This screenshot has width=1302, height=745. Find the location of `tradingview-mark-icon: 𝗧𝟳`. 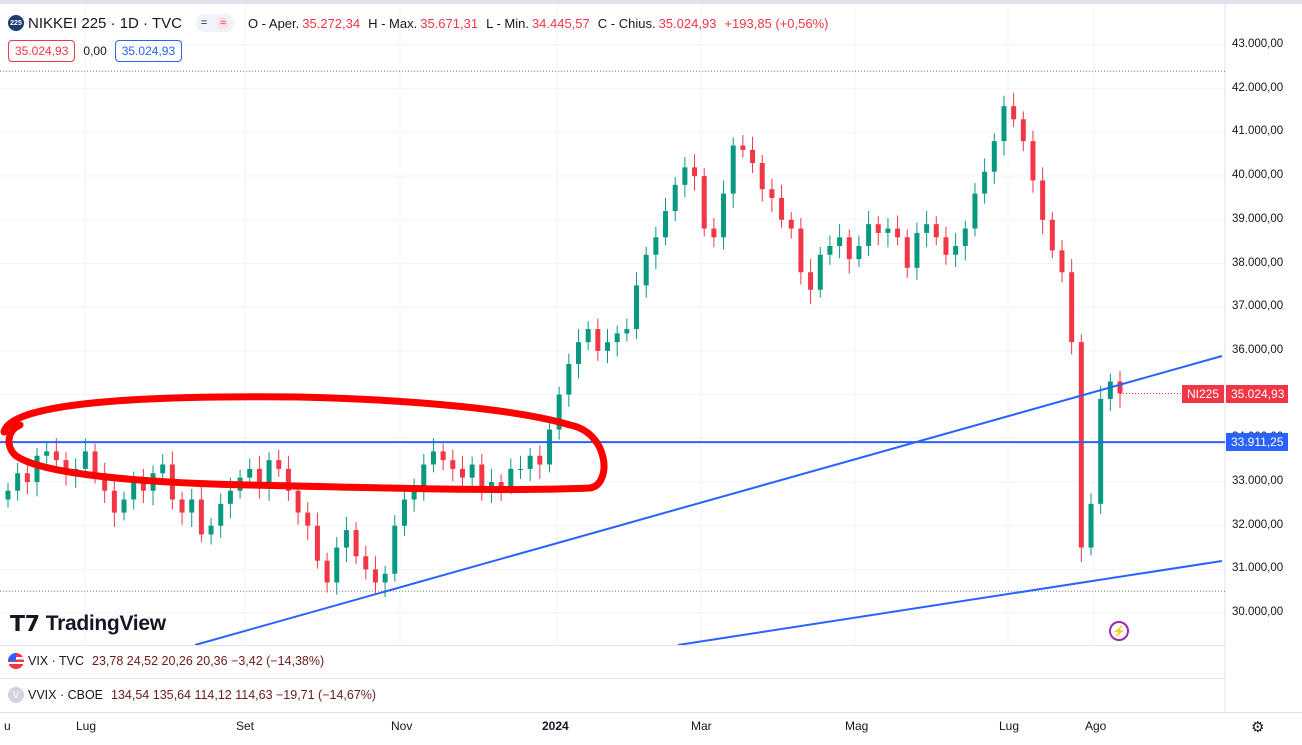

tradingview-mark-icon: 𝗧𝟳 is located at coordinates (25, 623).